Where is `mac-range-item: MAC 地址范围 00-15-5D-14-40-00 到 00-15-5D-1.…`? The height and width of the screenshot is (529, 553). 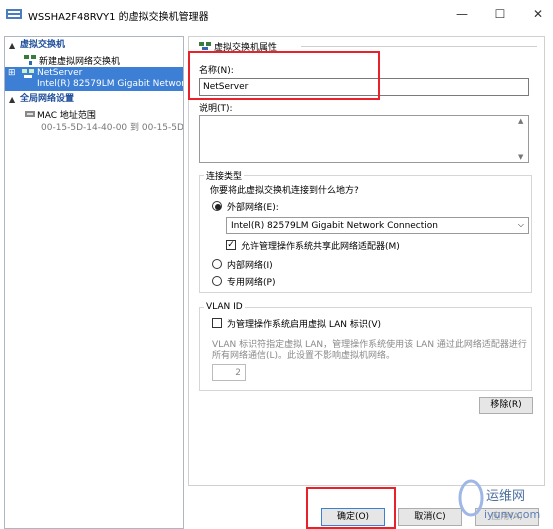
mac-range-item: MAC 地址范围 00-15-5D-14-40-00 到 00-15-5D-1.… is located at coordinates (94, 120).